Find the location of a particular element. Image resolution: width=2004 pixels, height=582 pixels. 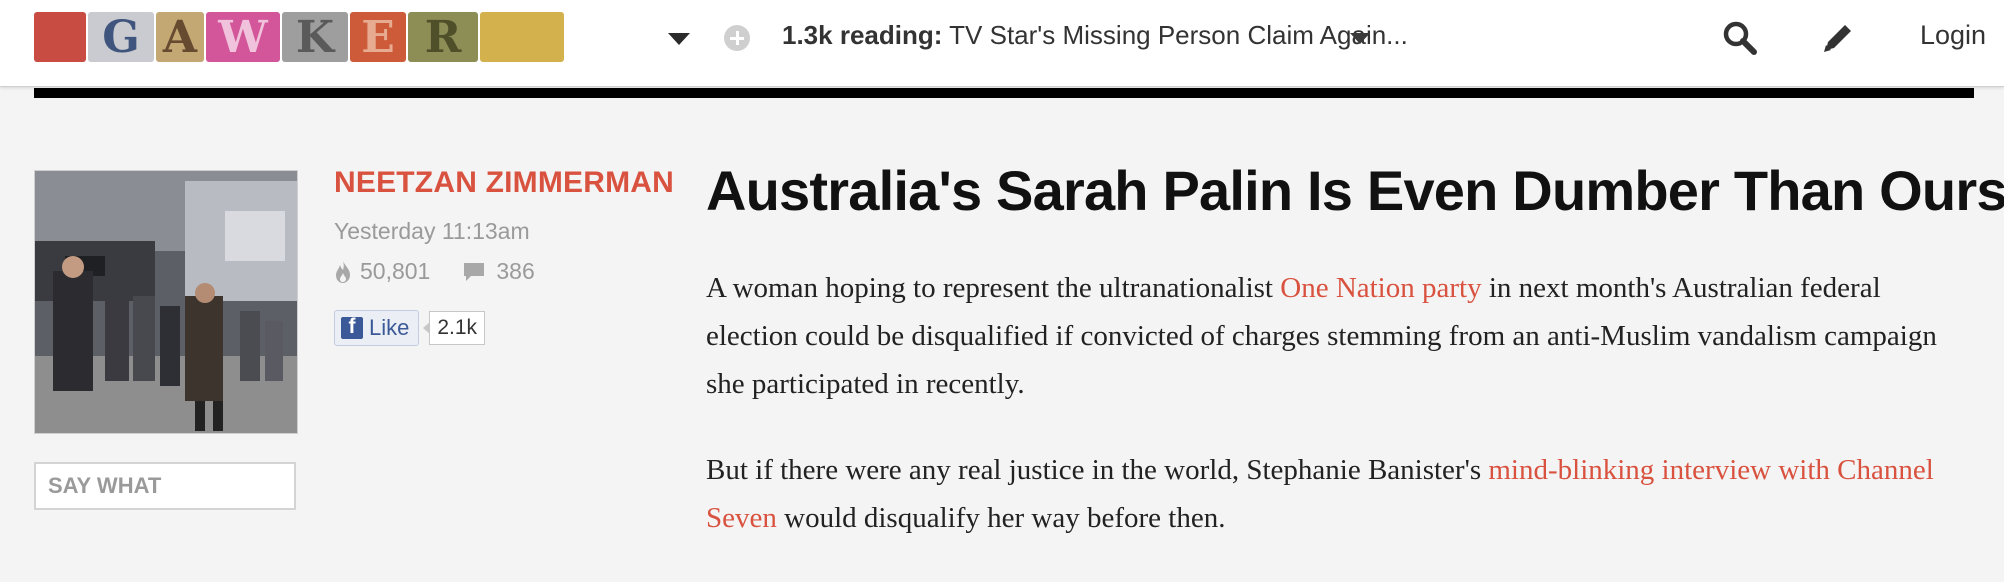

comment-icon is located at coordinates (474, 272).